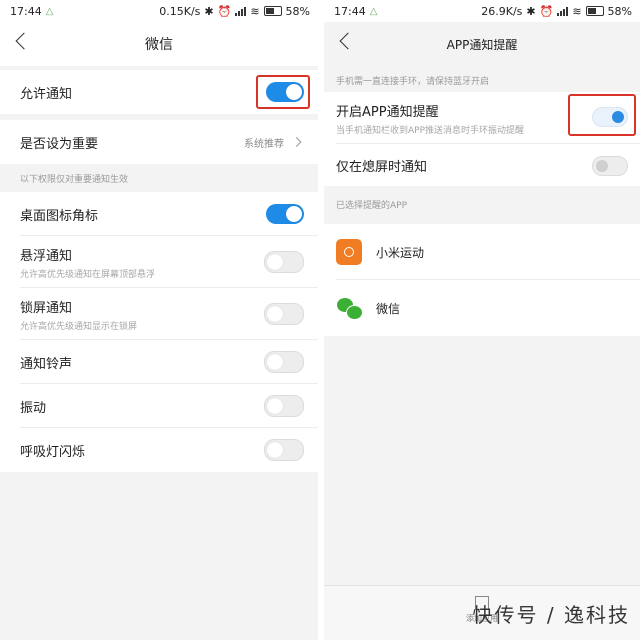 This screenshot has width=640, height=640. What do you see at coordinates (551, 615) in the screenshot?
I see `watermark: 快传号 / 逸科技` at bounding box center [551, 615].